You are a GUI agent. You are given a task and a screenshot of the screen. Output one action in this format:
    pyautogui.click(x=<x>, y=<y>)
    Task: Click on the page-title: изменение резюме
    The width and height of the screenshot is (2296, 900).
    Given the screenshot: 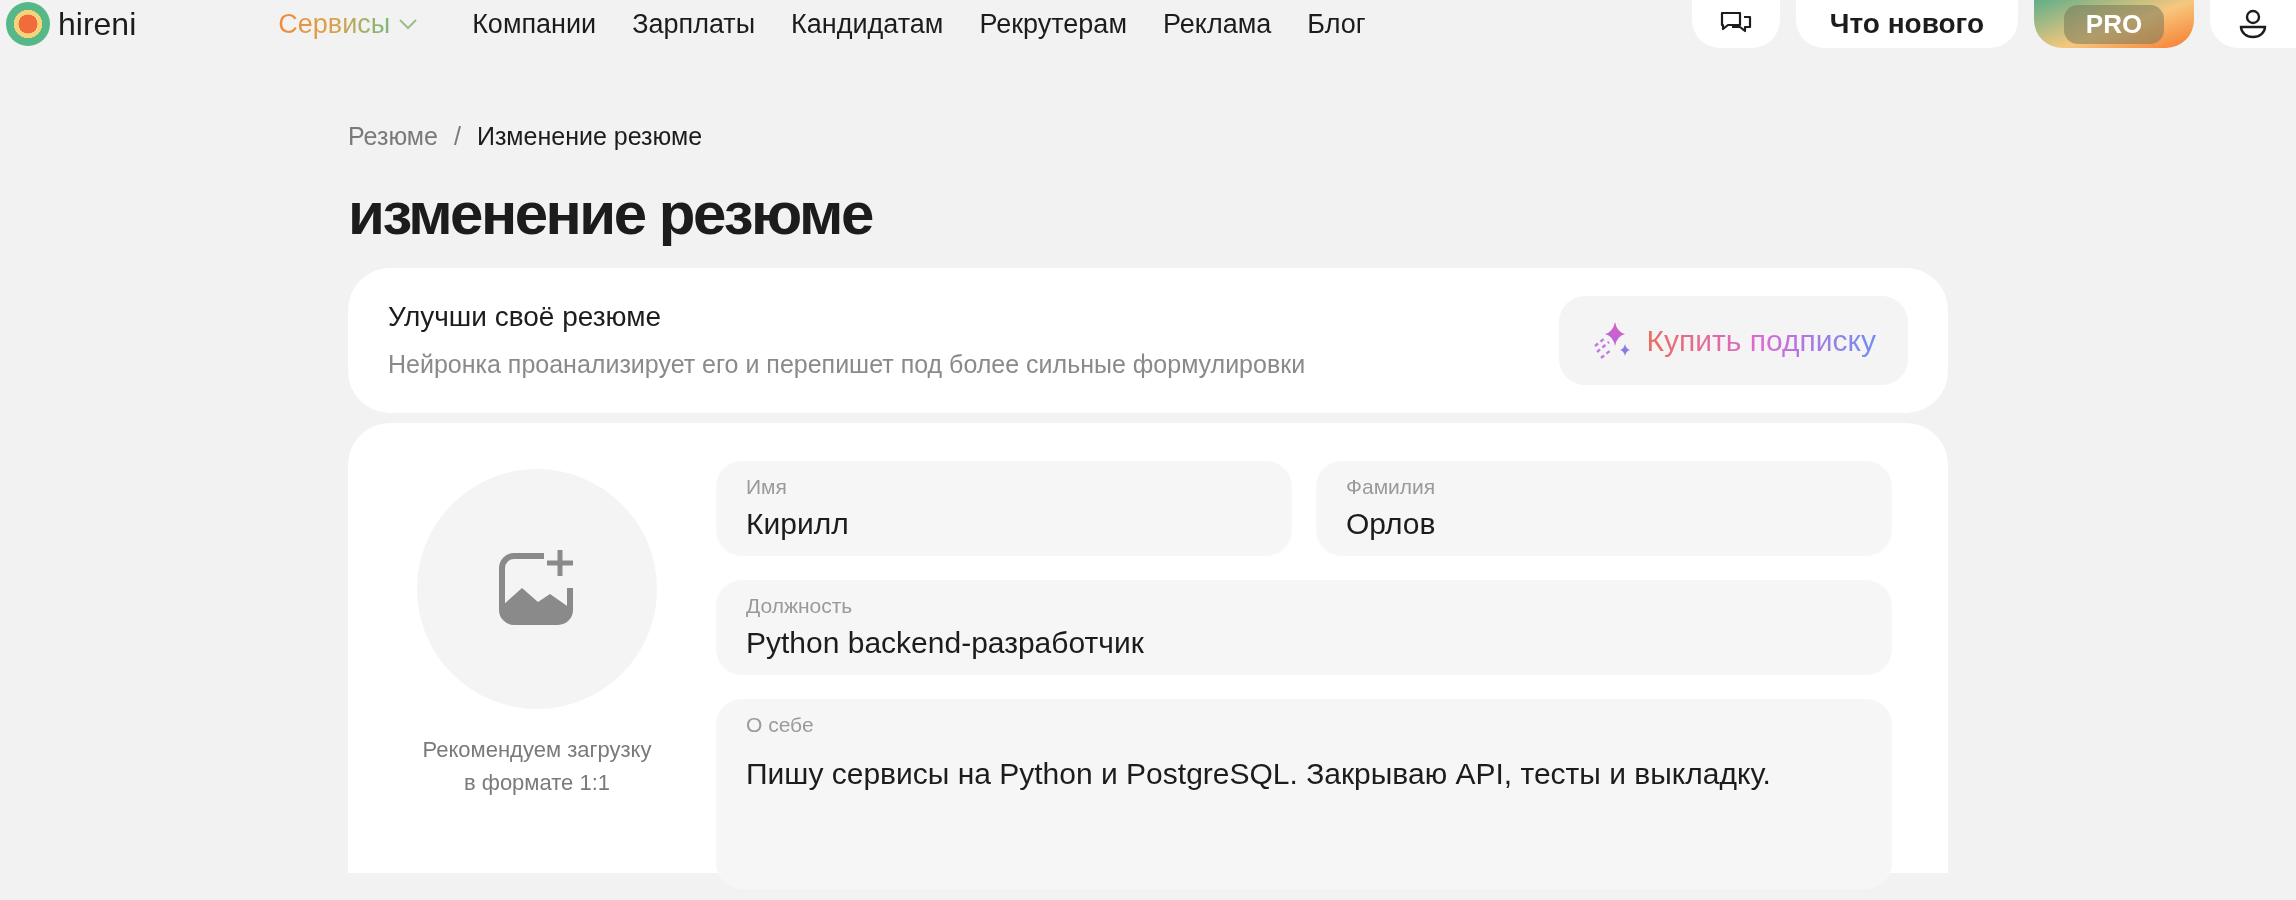 What is the action you would take?
    pyautogui.click(x=611, y=213)
    